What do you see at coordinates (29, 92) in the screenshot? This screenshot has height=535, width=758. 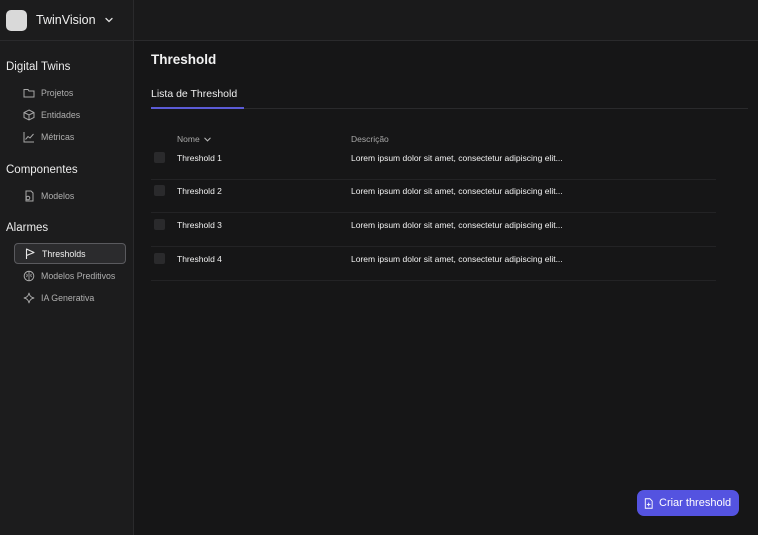 I see `folder-icon` at bounding box center [29, 92].